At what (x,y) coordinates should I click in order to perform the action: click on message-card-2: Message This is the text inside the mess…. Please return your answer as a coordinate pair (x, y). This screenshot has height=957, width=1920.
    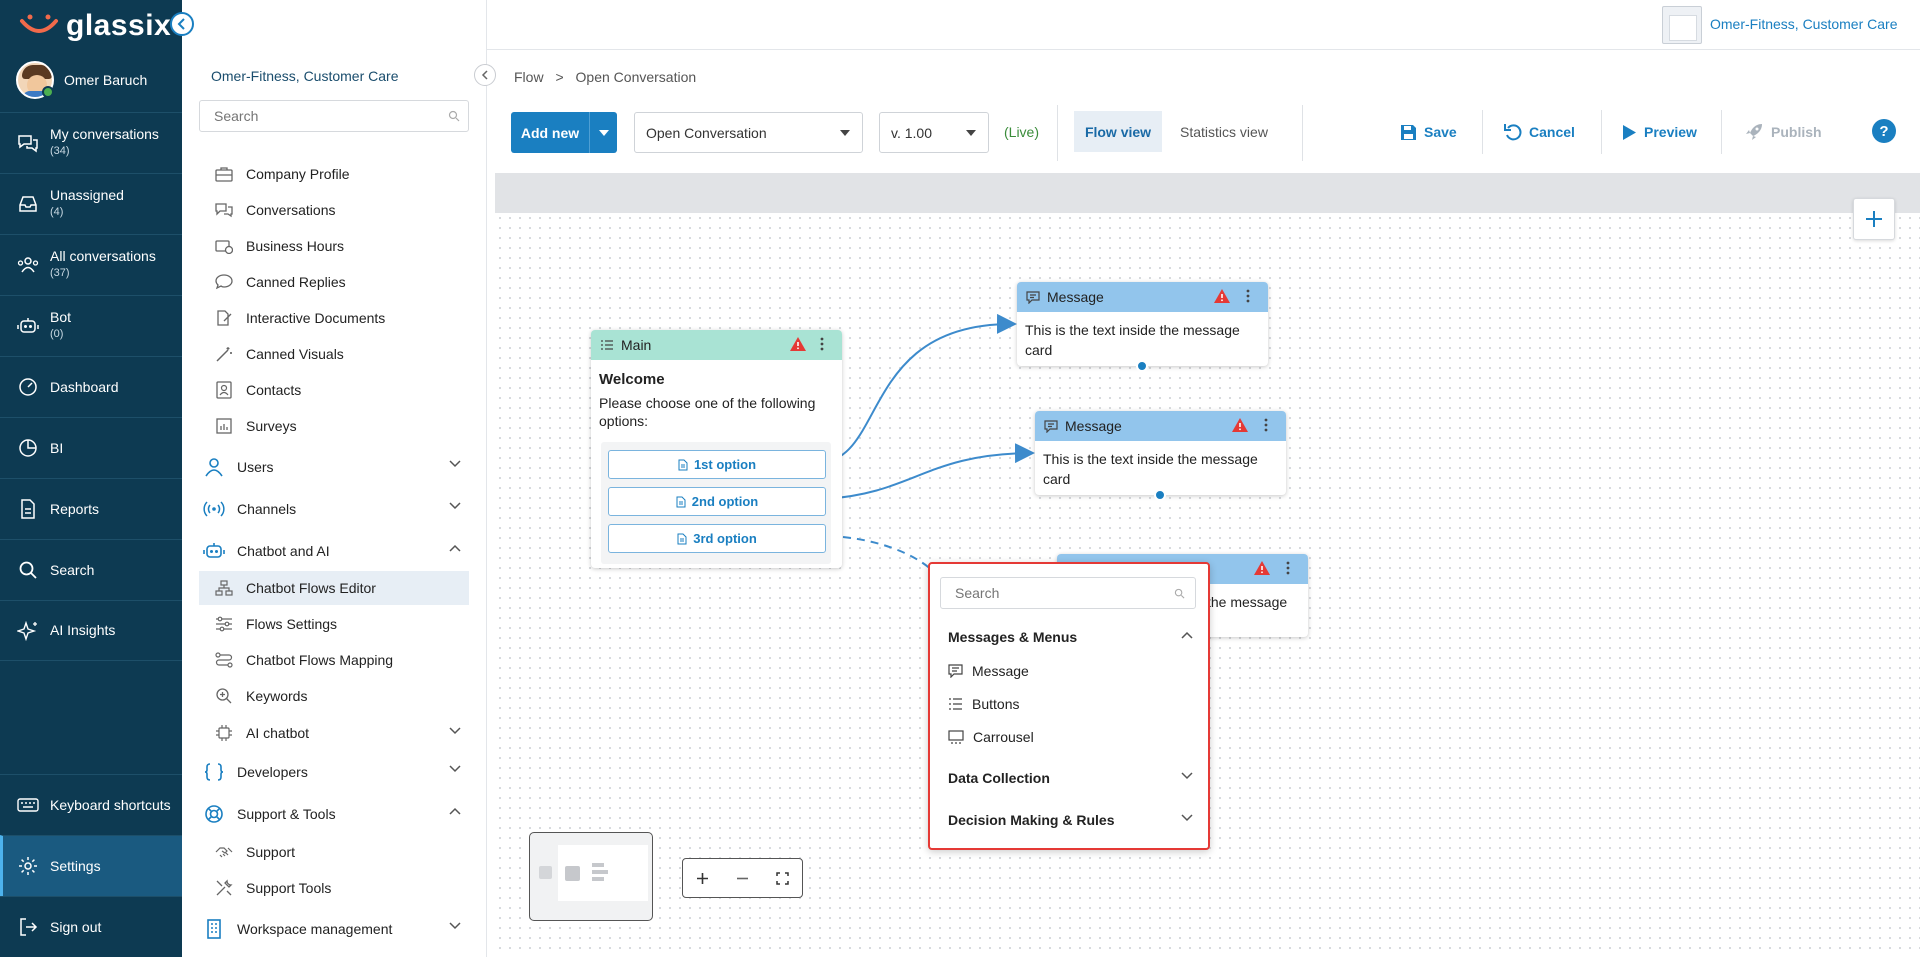
    Looking at the image, I should click on (1160, 453).